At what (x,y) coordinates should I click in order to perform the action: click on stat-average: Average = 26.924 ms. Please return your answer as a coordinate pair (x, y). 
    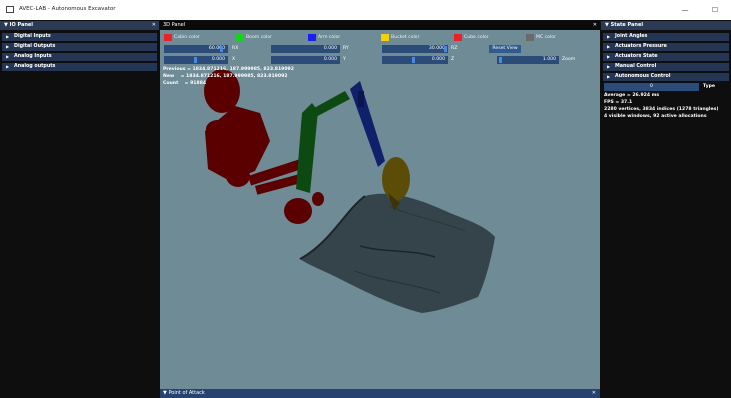
    Looking at the image, I should click on (632, 95).